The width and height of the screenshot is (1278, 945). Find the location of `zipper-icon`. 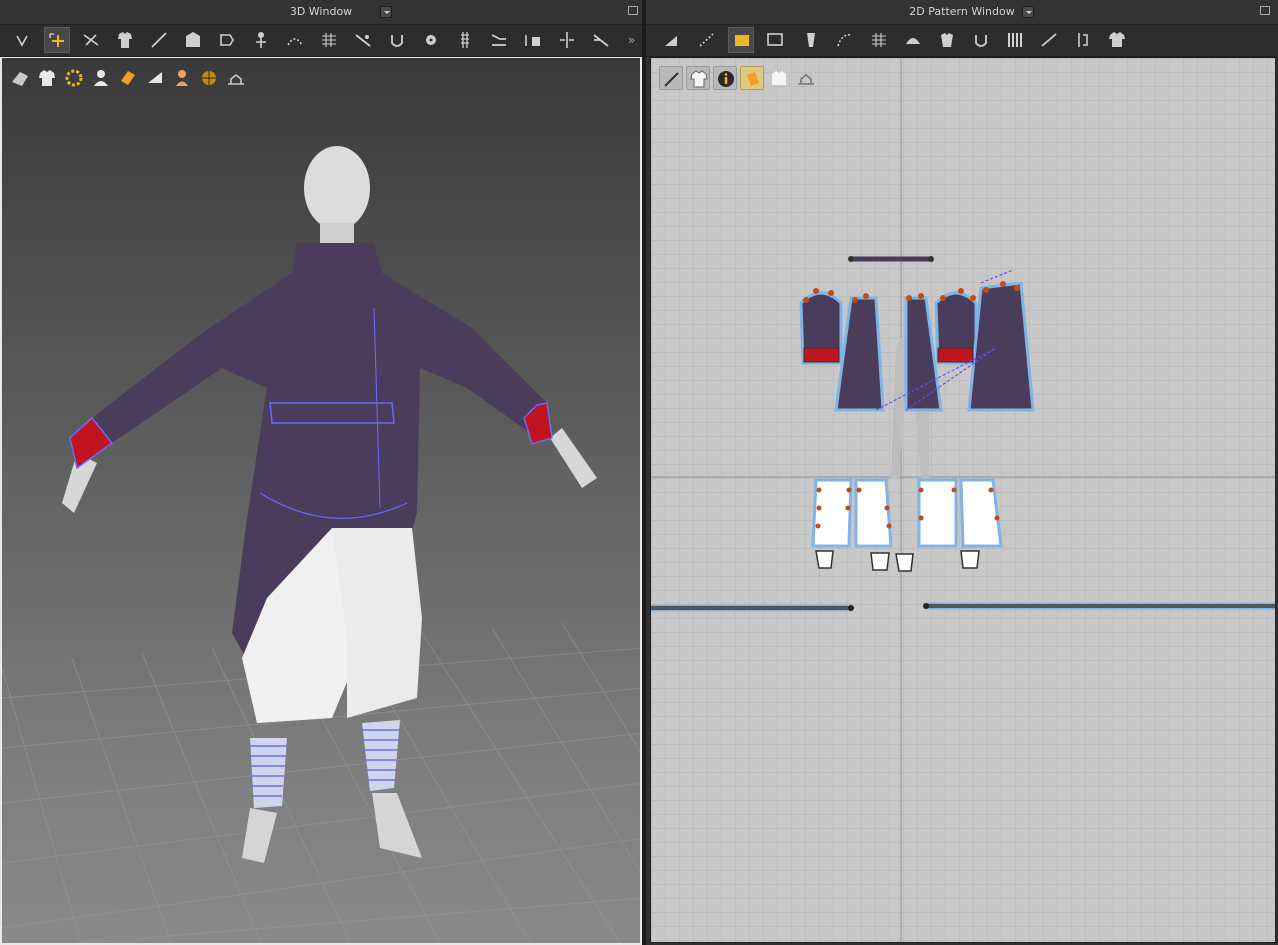

zipper-icon is located at coordinates (465, 40).